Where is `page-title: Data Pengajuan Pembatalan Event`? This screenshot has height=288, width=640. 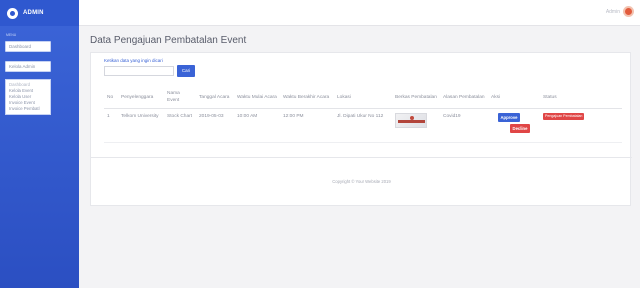 page-title: Data Pengajuan Pembatalan Event is located at coordinates (168, 40).